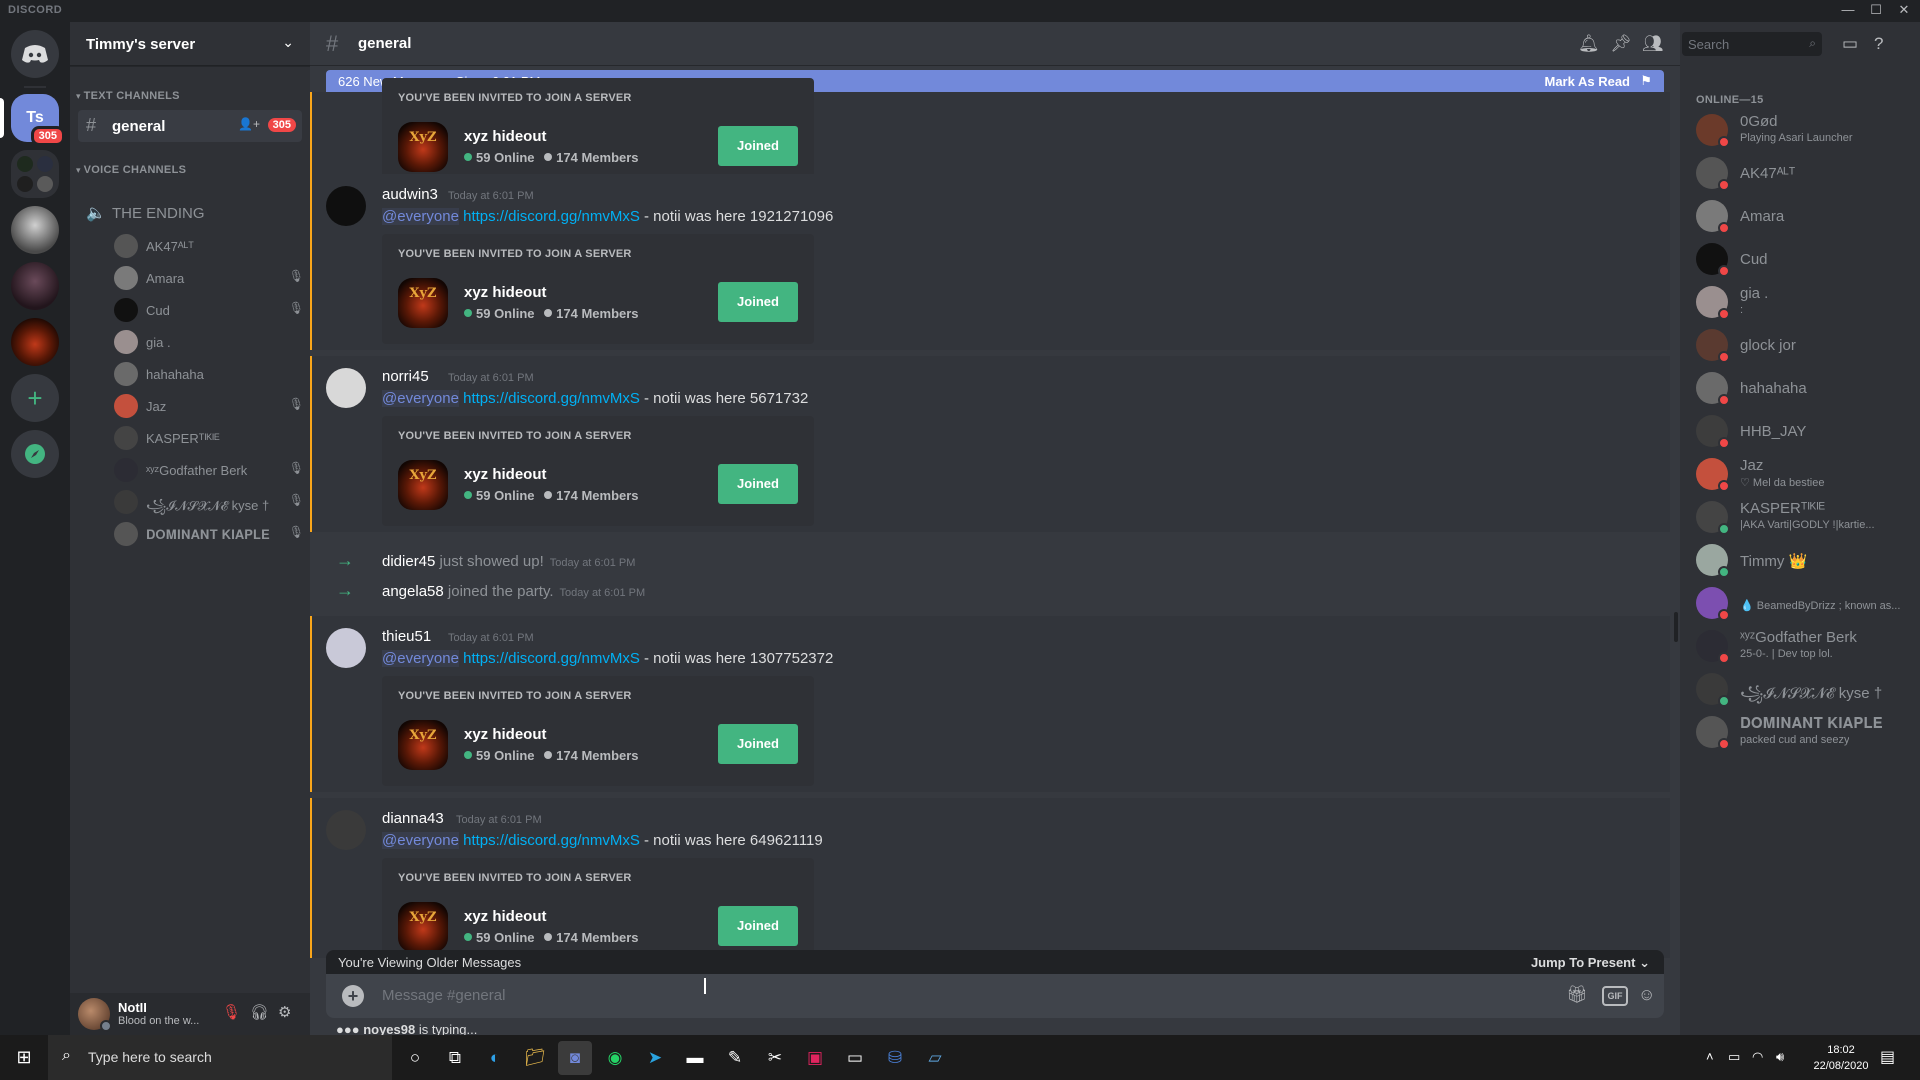  Describe the element at coordinates (415, 1058) in the screenshot. I see `cortana-icon: ○` at that location.